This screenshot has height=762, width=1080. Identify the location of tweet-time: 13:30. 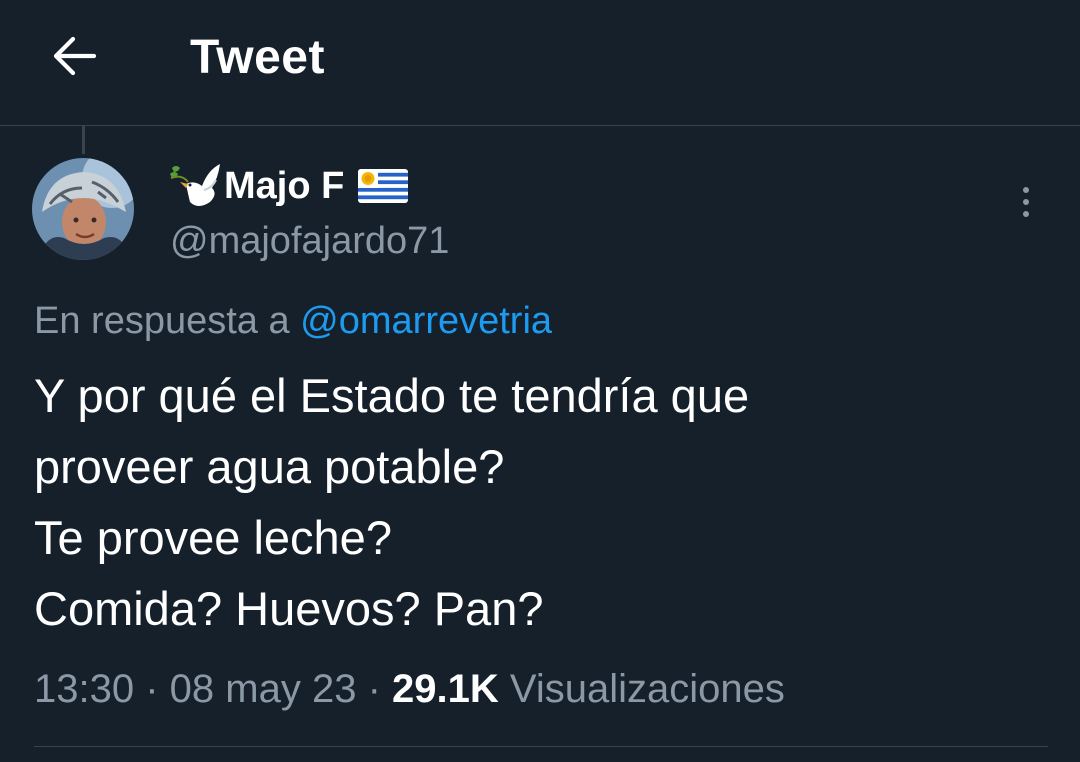
(84, 689).